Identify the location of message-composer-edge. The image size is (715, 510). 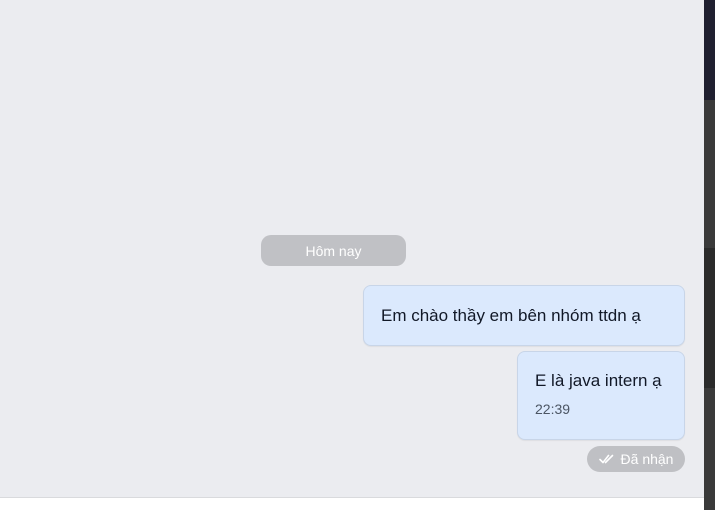
(352, 503).